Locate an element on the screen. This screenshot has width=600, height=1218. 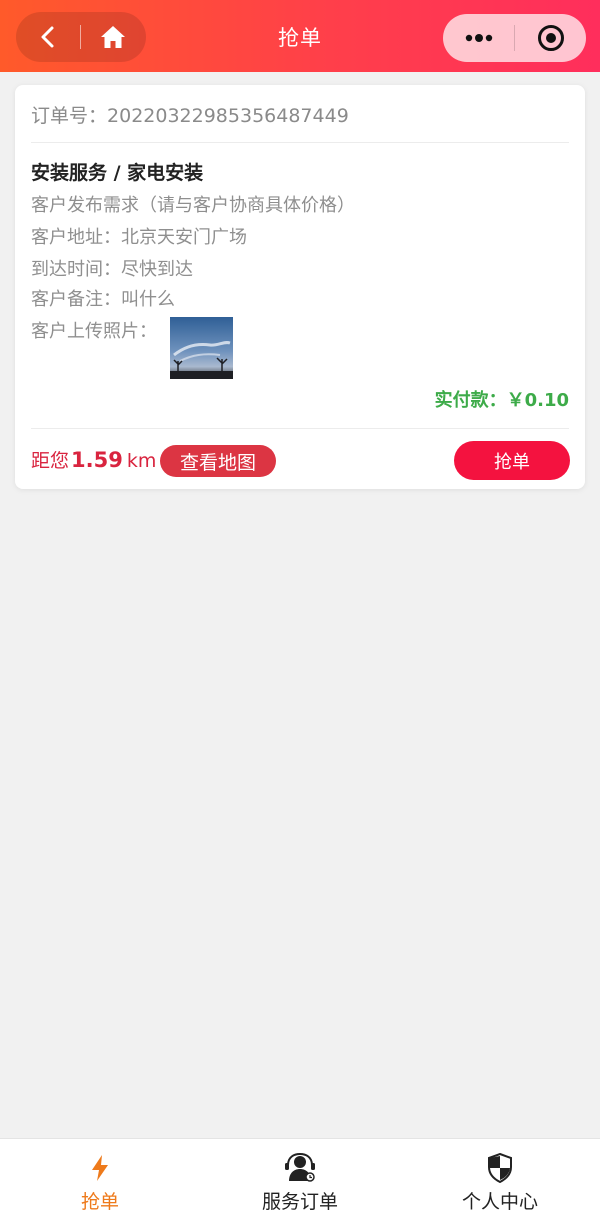
view-map-button: 查看地图 is located at coordinates (218, 461).